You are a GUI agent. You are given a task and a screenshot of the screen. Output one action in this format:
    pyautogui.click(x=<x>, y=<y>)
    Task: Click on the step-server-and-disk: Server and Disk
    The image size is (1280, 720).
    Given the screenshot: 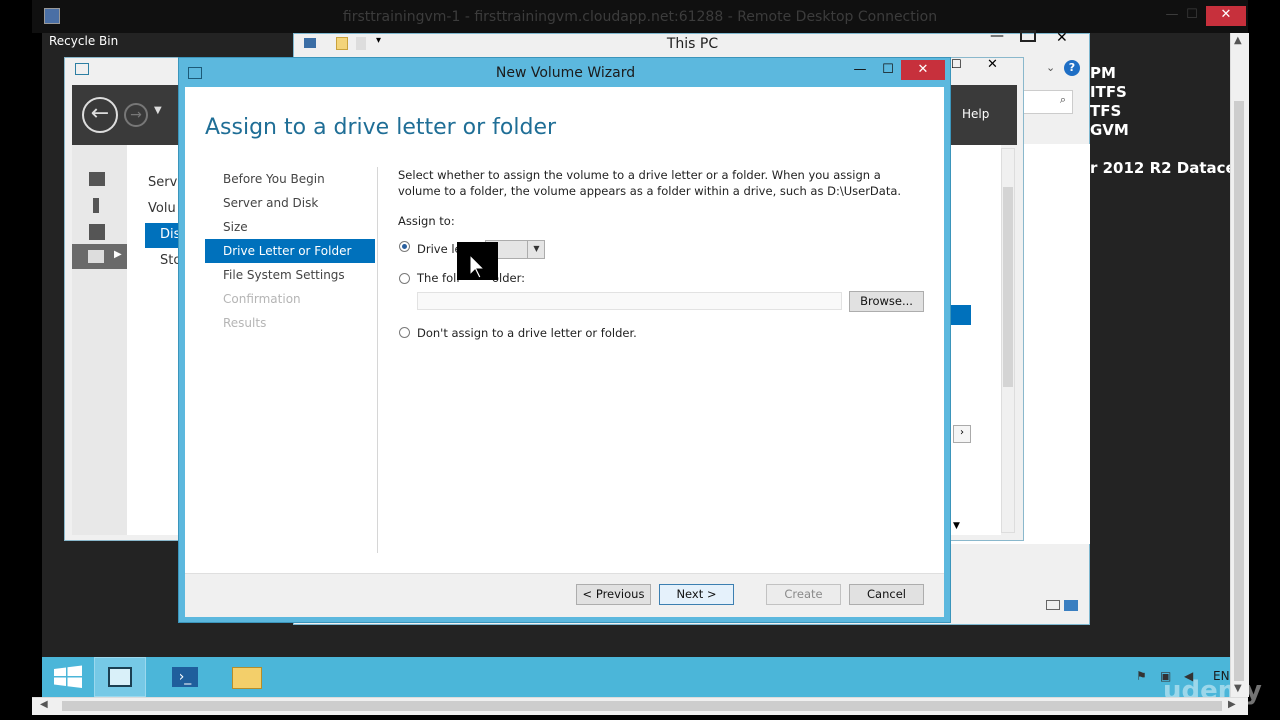 What is the action you would take?
    pyautogui.click(x=290, y=203)
    